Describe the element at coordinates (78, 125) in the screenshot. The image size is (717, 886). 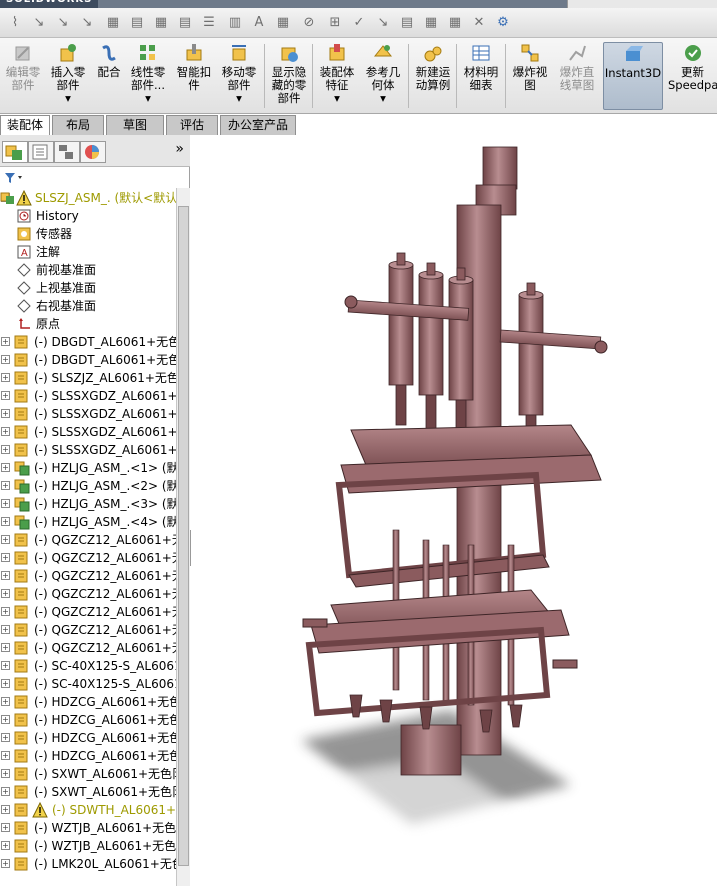
I see `tab-layout: 布局` at that location.